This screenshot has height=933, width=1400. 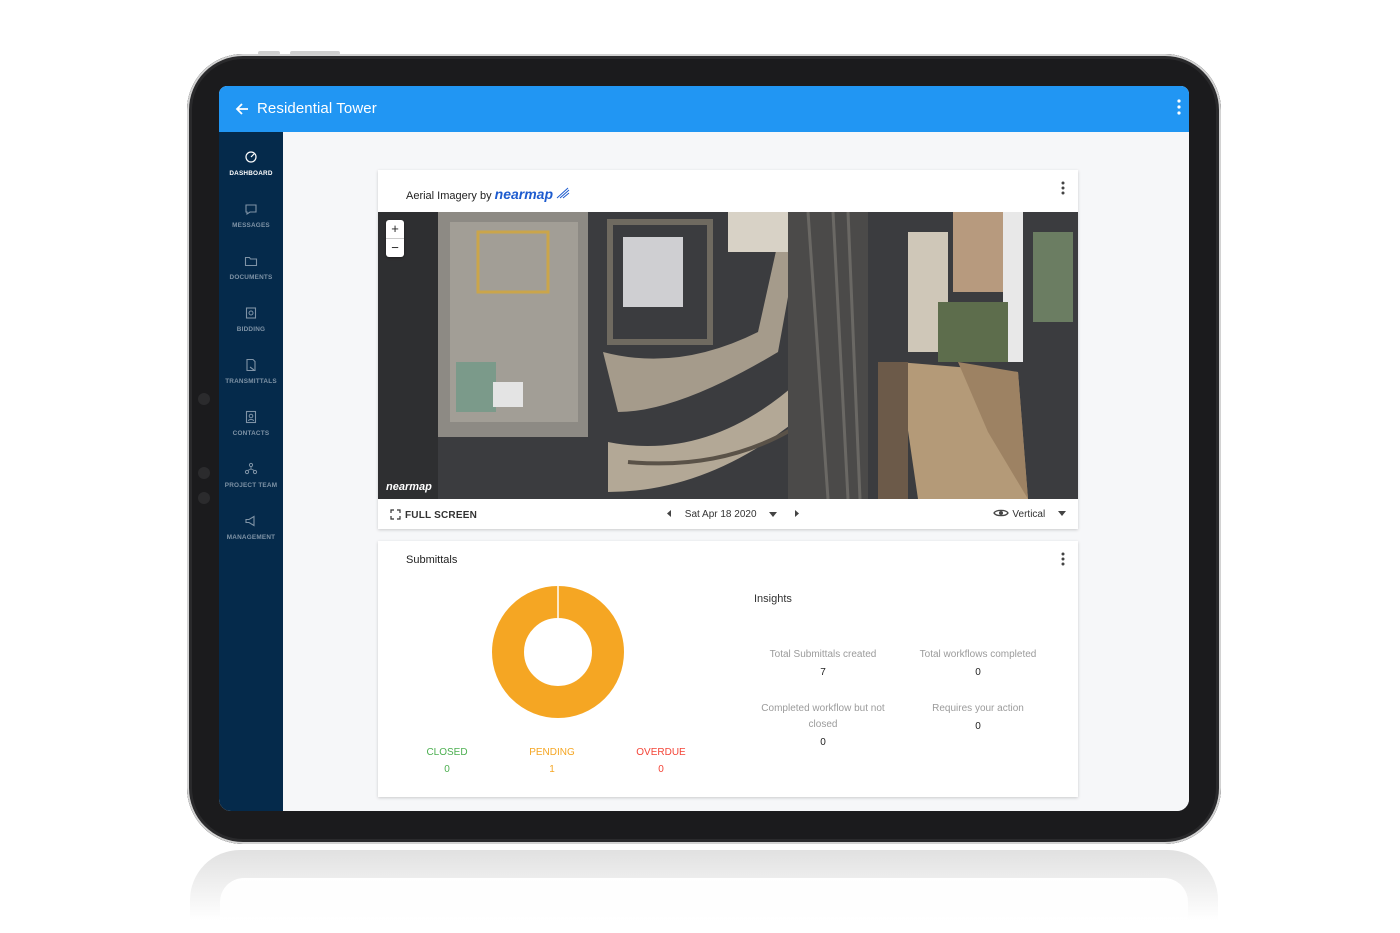 I want to click on page-title: Residential Tower, so click(x=317, y=108).